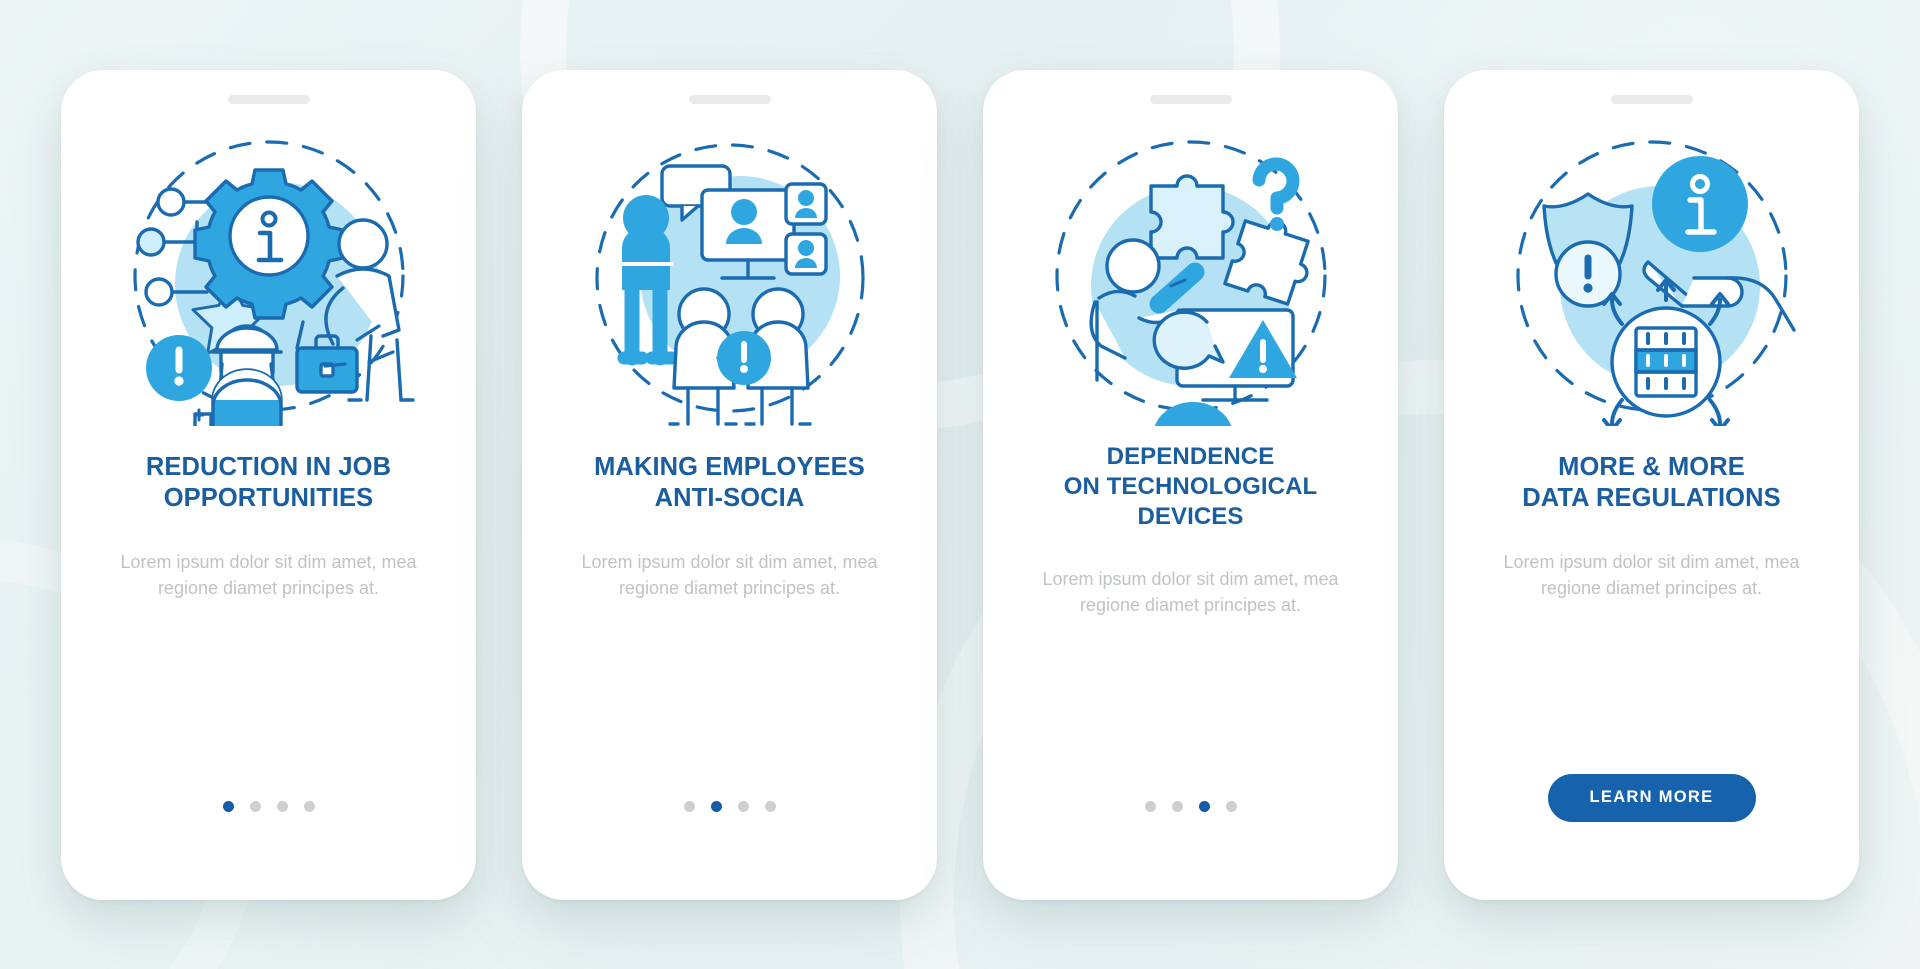 Image resolution: width=1920 pixels, height=969 pixels. I want to click on reduction-in-job-opportunities-illustration, so click(269, 276).